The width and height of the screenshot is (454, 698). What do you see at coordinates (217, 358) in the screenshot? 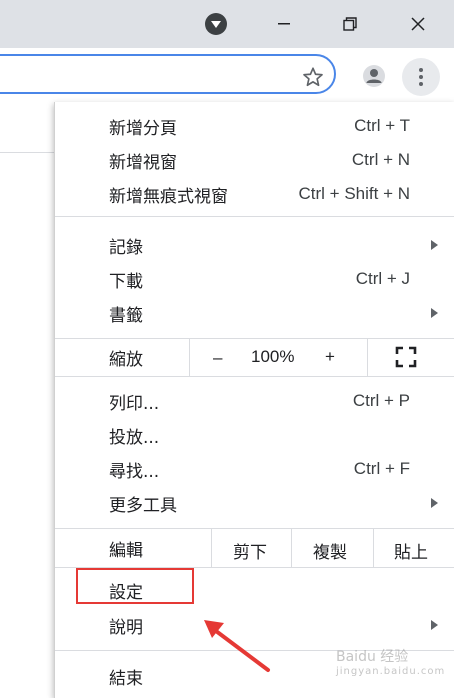
I see `zoom-out-button: –` at bounding box center [217, 358].